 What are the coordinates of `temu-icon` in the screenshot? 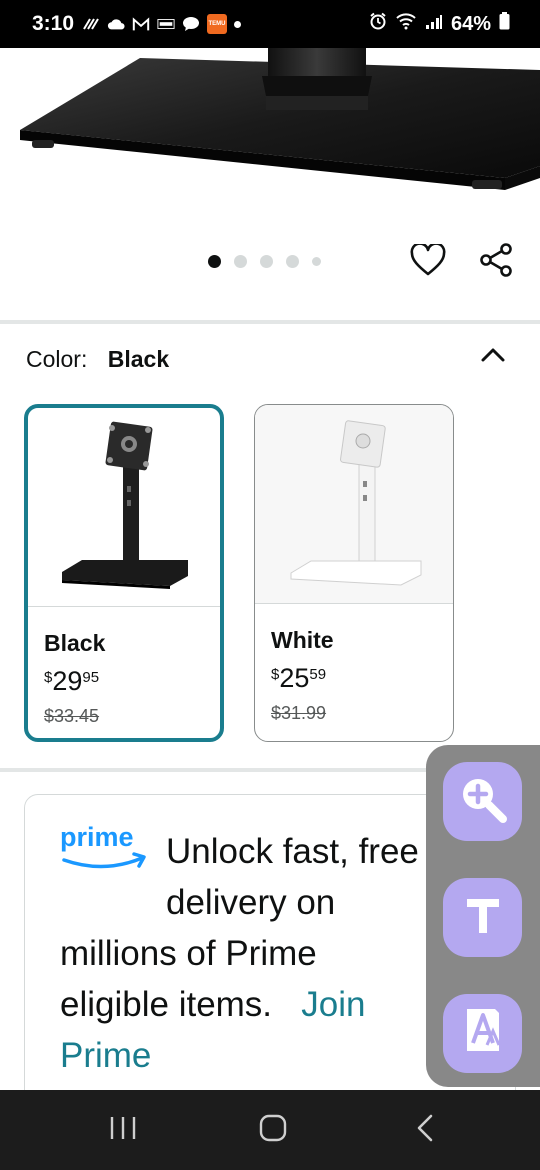 It's located at (166, 24).